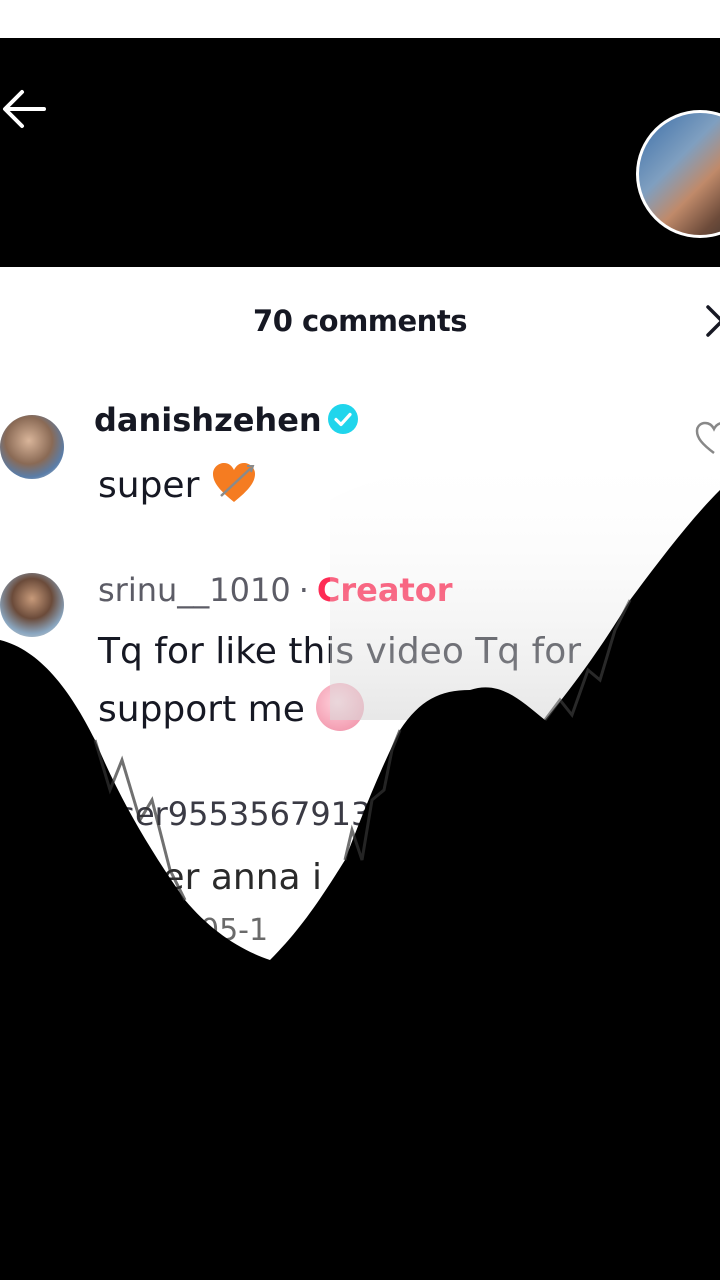 The width and height of the screenshot is (720, 1280). I want to click on comments-header: 70 comments, so click(360, 321).